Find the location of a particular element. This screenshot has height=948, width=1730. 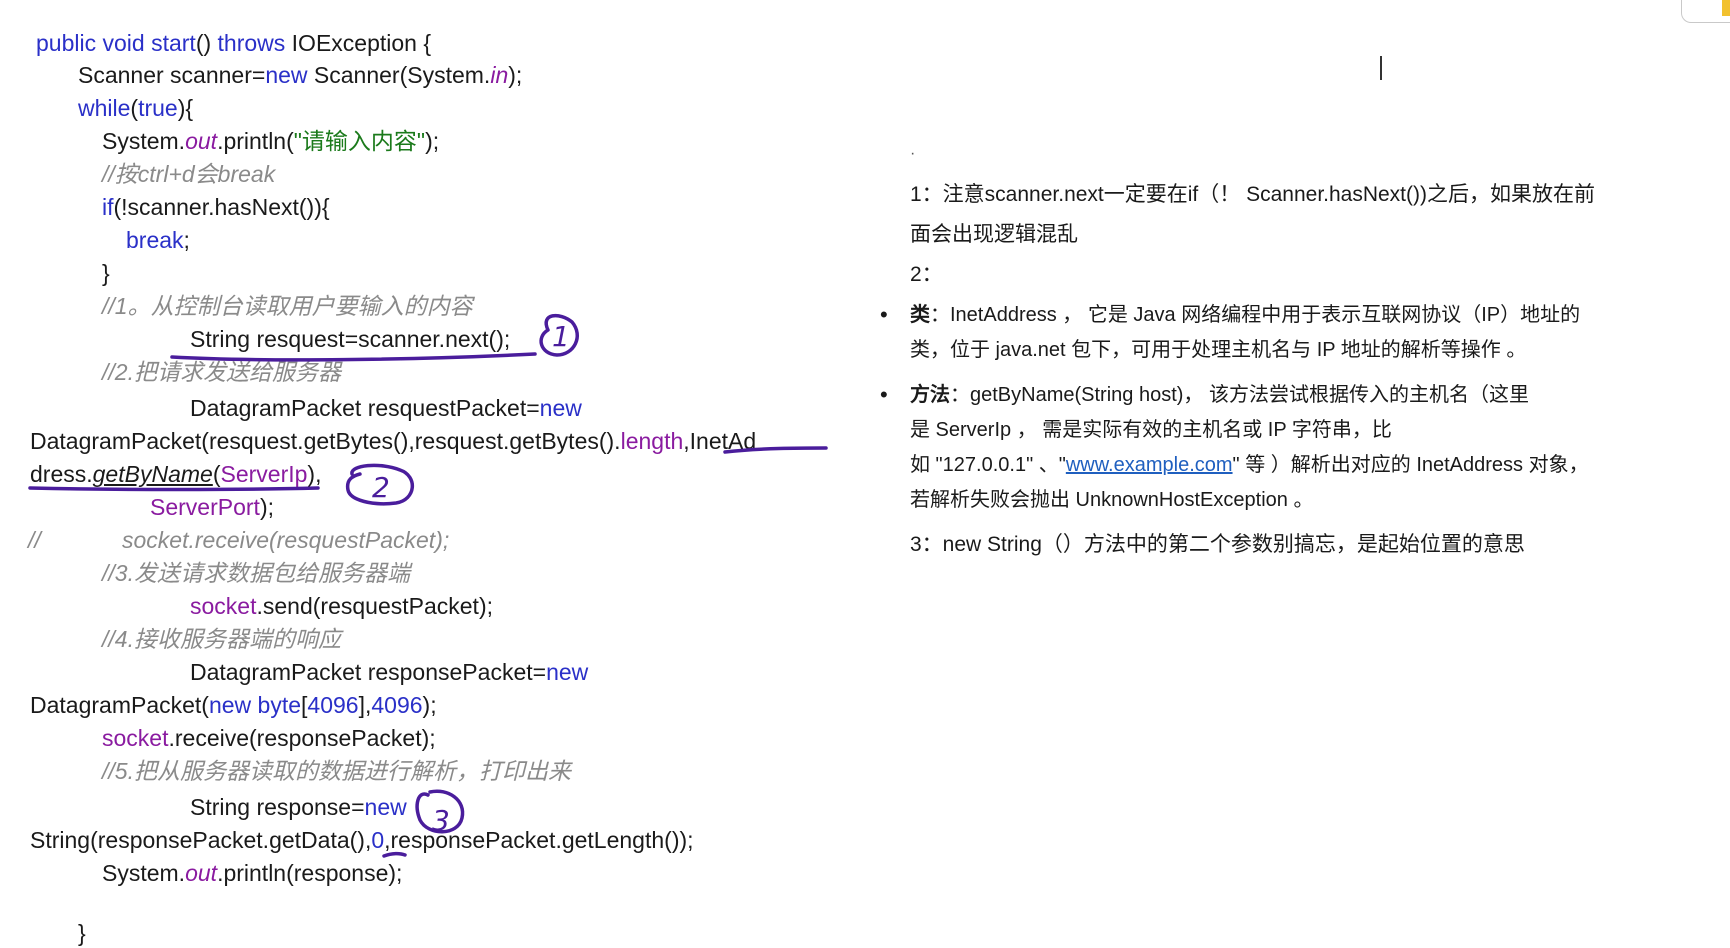

code-token: String(responsePacket.getData(), is located at coordinates (201, 840).